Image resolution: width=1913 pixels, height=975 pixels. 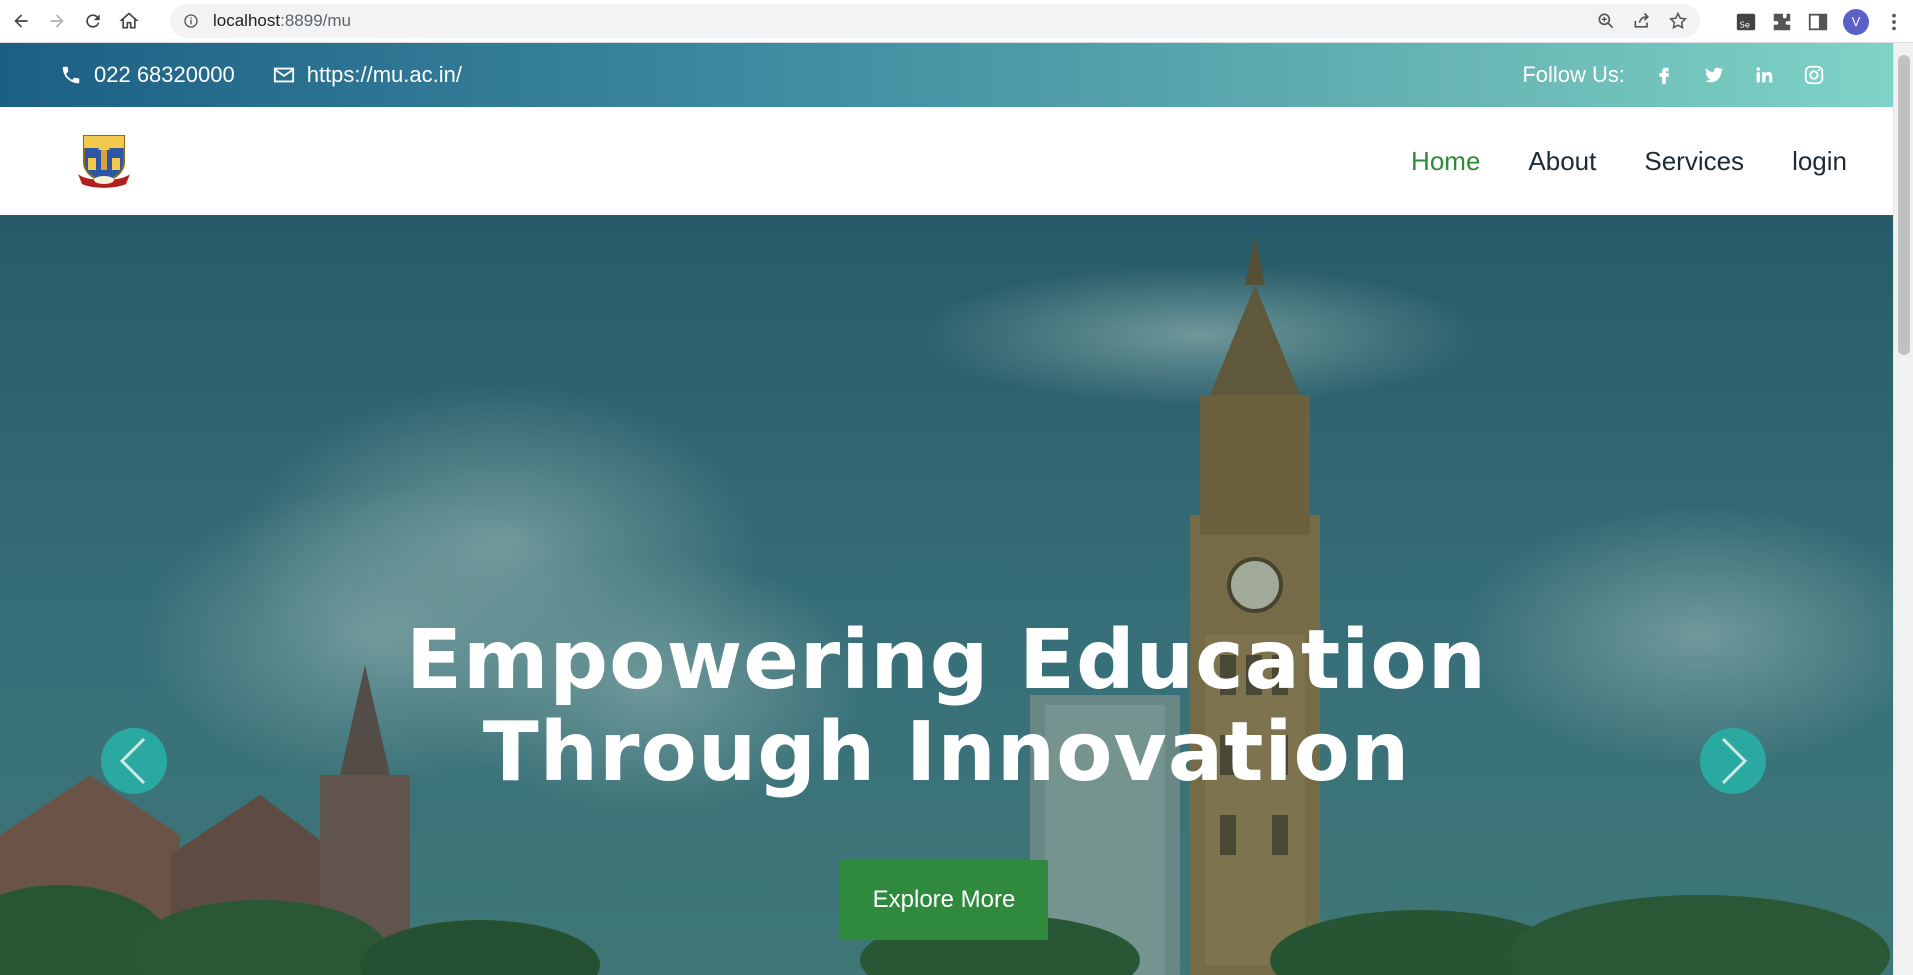 I want to click on phone-number: 022 68320000, so click(x=164, y=74).